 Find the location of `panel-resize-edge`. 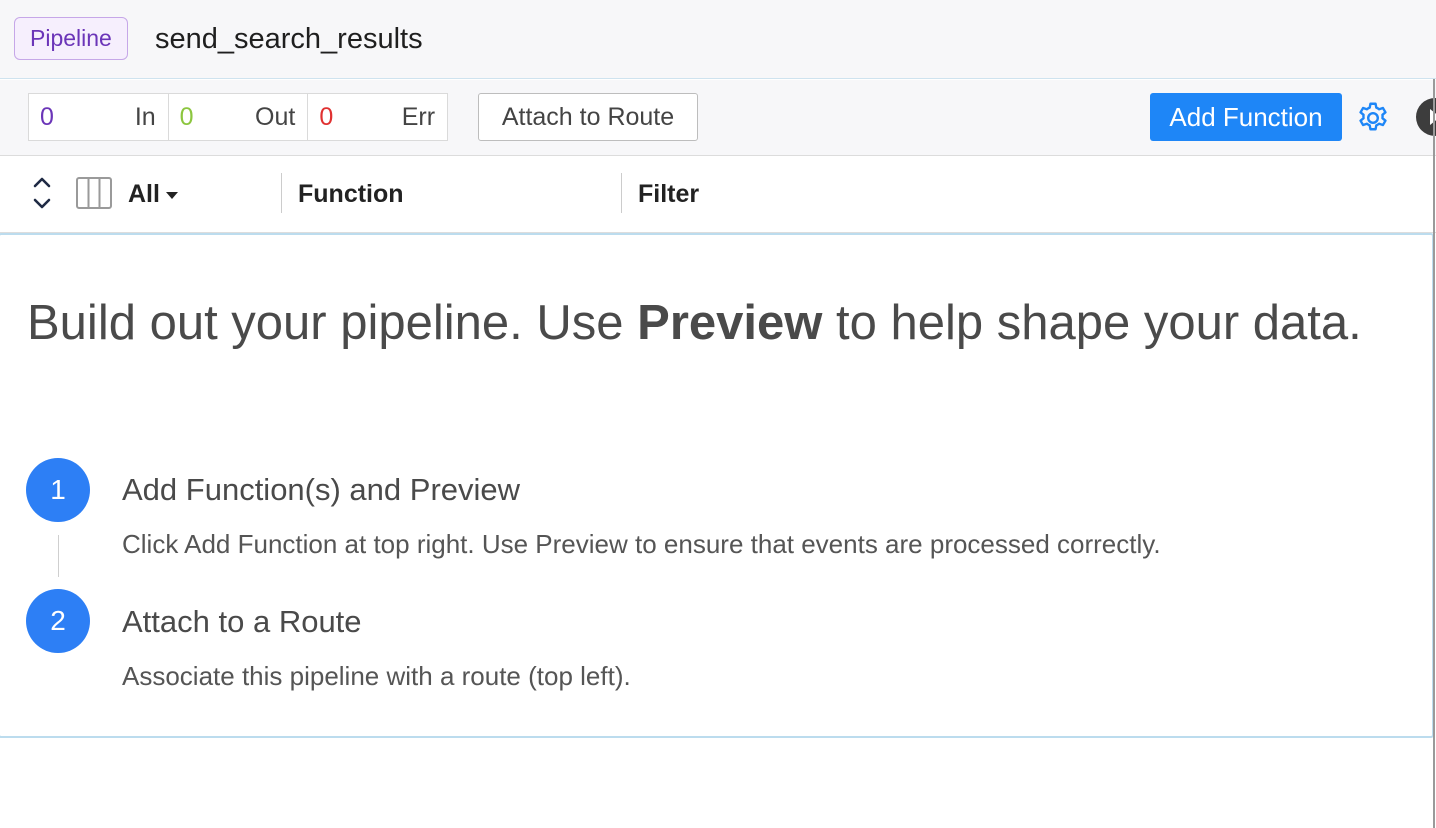

panel-resize-edge is located at coordinates (1434, 453).